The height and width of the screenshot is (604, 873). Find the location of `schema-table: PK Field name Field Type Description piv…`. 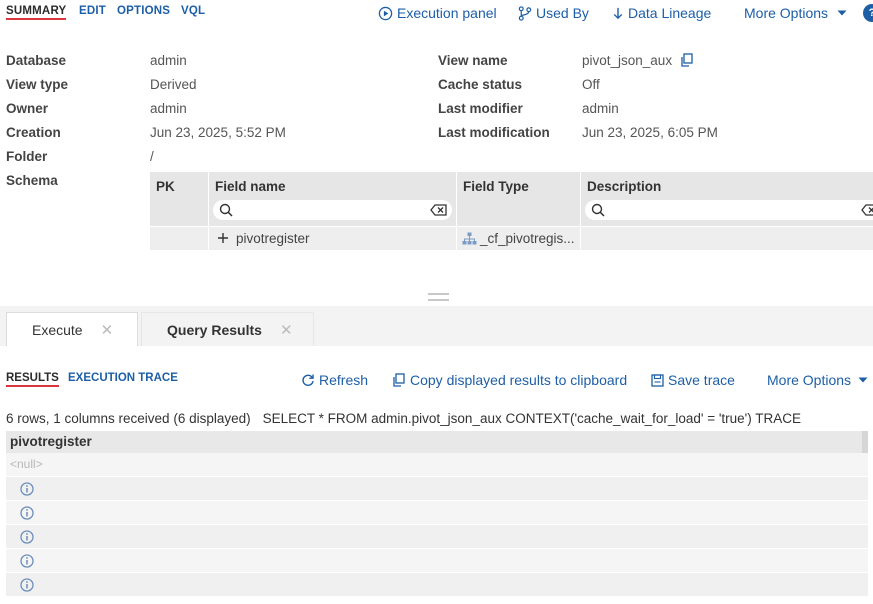

schema-table: PK Field name Field Type Description piv… is located at coordinates (511, 211).